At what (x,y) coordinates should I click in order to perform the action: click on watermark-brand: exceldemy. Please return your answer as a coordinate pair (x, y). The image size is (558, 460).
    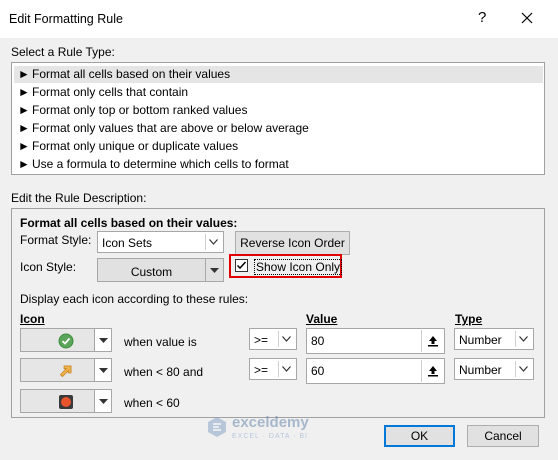
    Looking at the image, I should click on (270, 422).